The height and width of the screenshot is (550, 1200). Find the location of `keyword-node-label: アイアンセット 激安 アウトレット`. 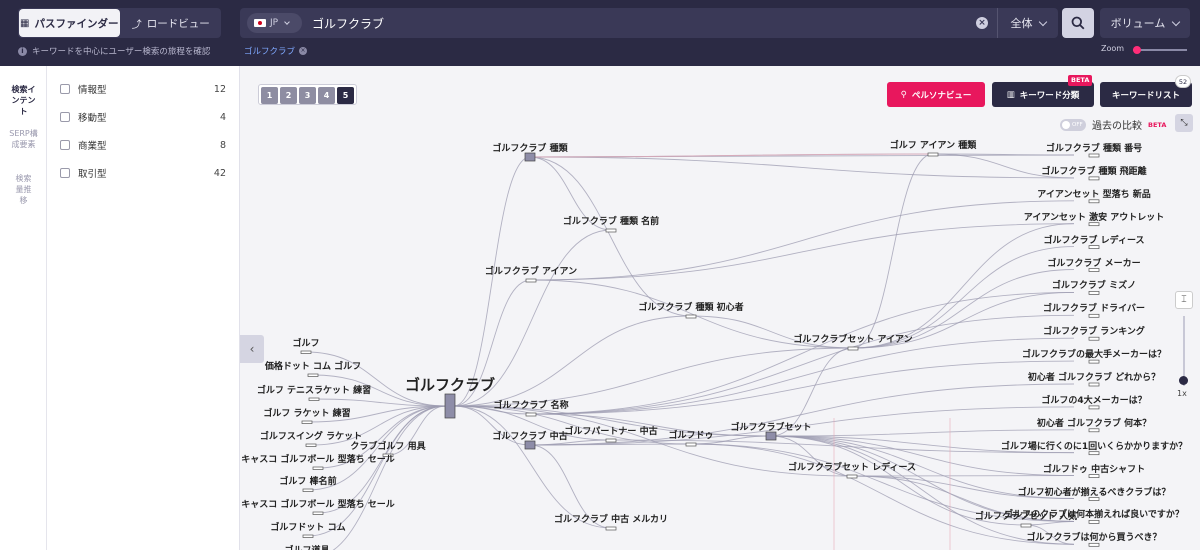

keyword-node-label: アイアンセット 激安 アウトレット is located at coordinates (1094, 216).